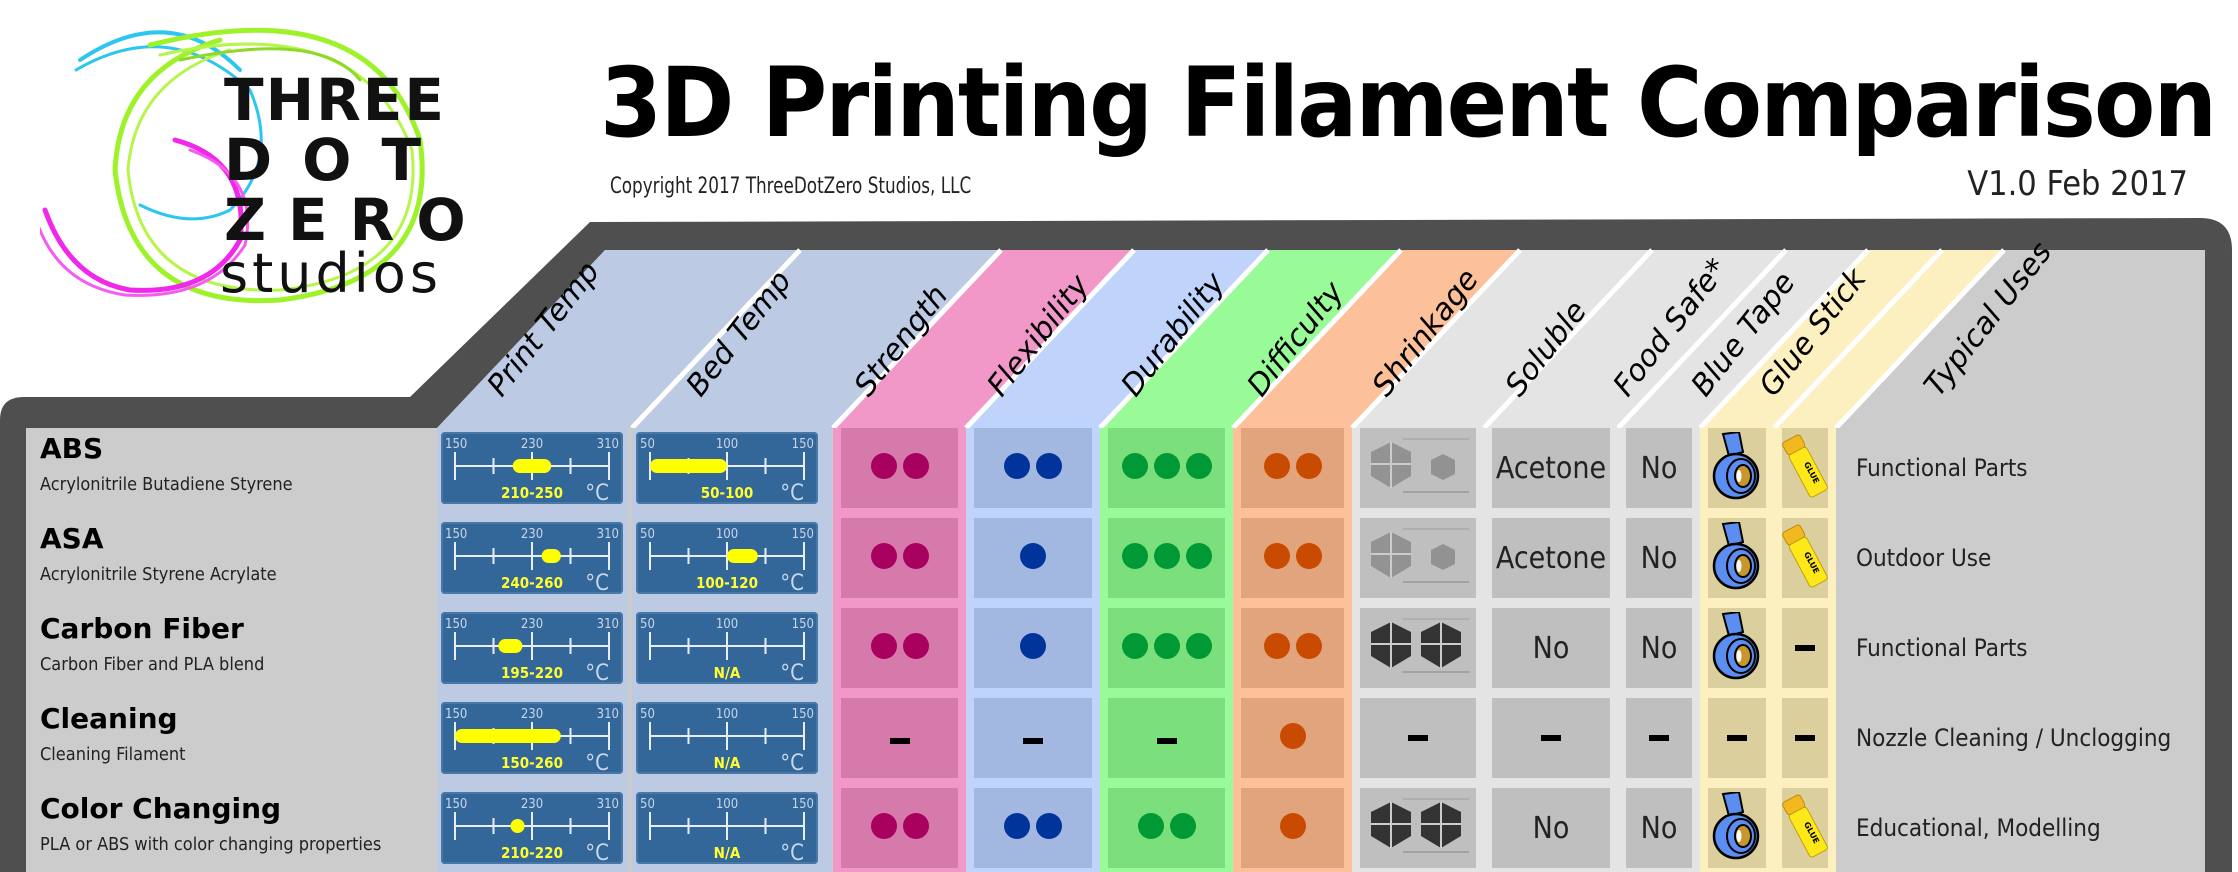 The image size is (2238, 872). What do you see at coordinates (113, 754) in the screenshot?
I see `filament-description: Cleaning Filament` at bounding box center [113, 754].